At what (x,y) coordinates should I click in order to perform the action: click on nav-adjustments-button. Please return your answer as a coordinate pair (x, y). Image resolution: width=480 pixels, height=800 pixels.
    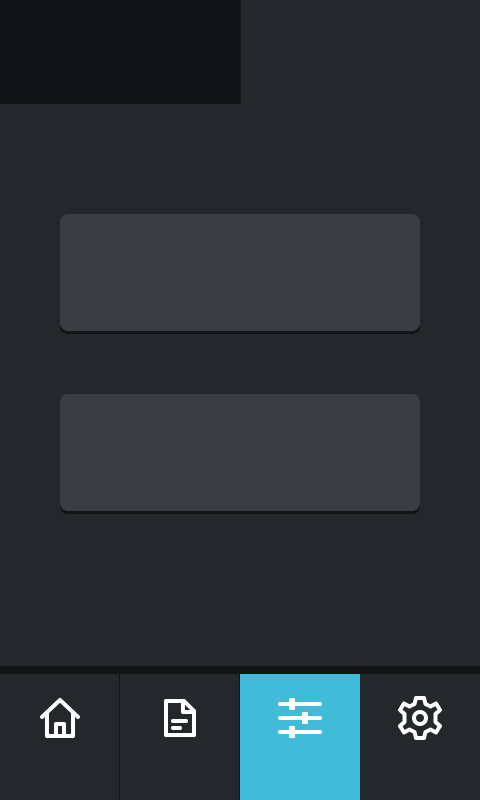
    Looking at the image, I should click on (300, 737).